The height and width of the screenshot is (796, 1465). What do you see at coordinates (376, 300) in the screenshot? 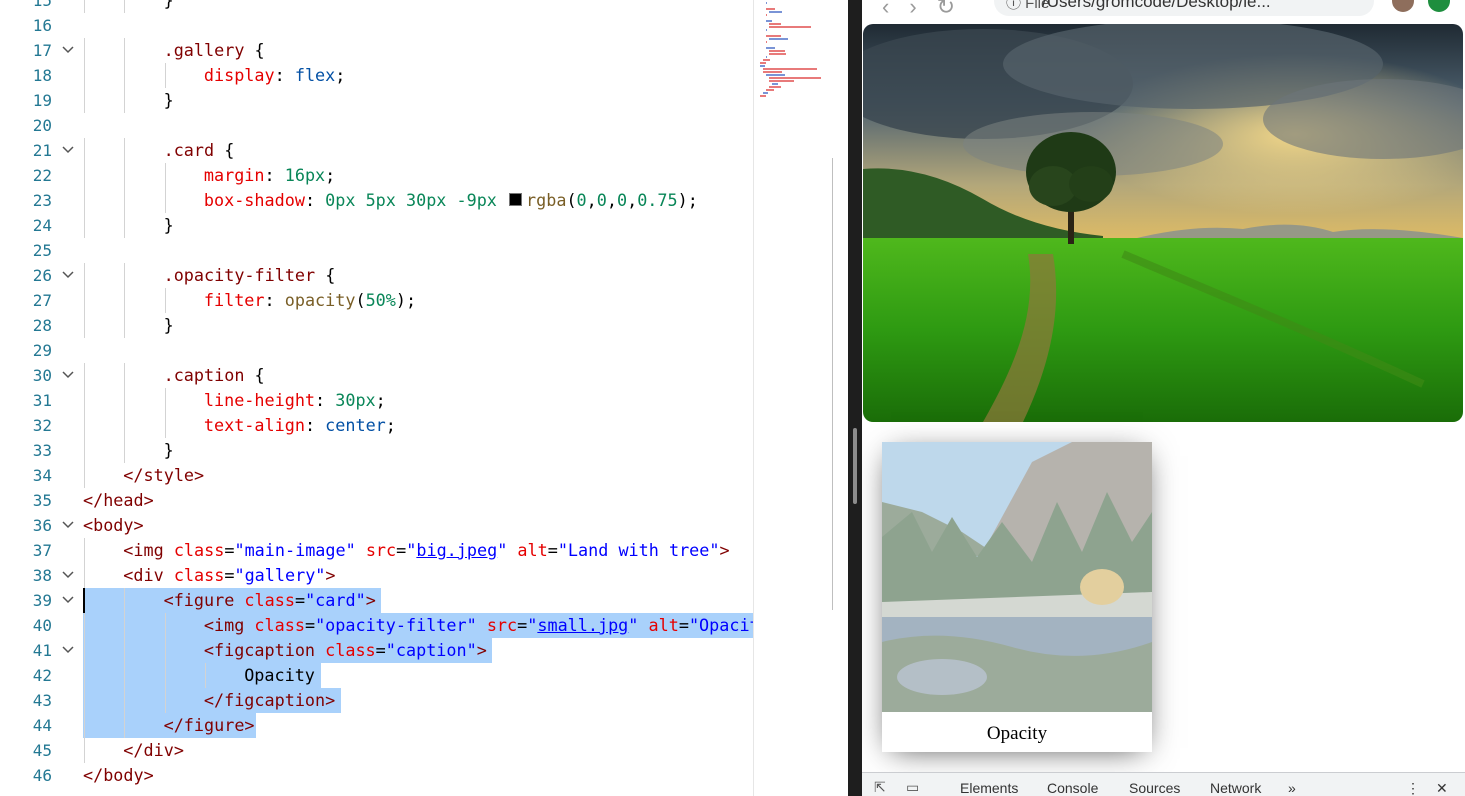
I see `code-line: 27 filter: opacity(50%);` at bounding box center [376, 300].